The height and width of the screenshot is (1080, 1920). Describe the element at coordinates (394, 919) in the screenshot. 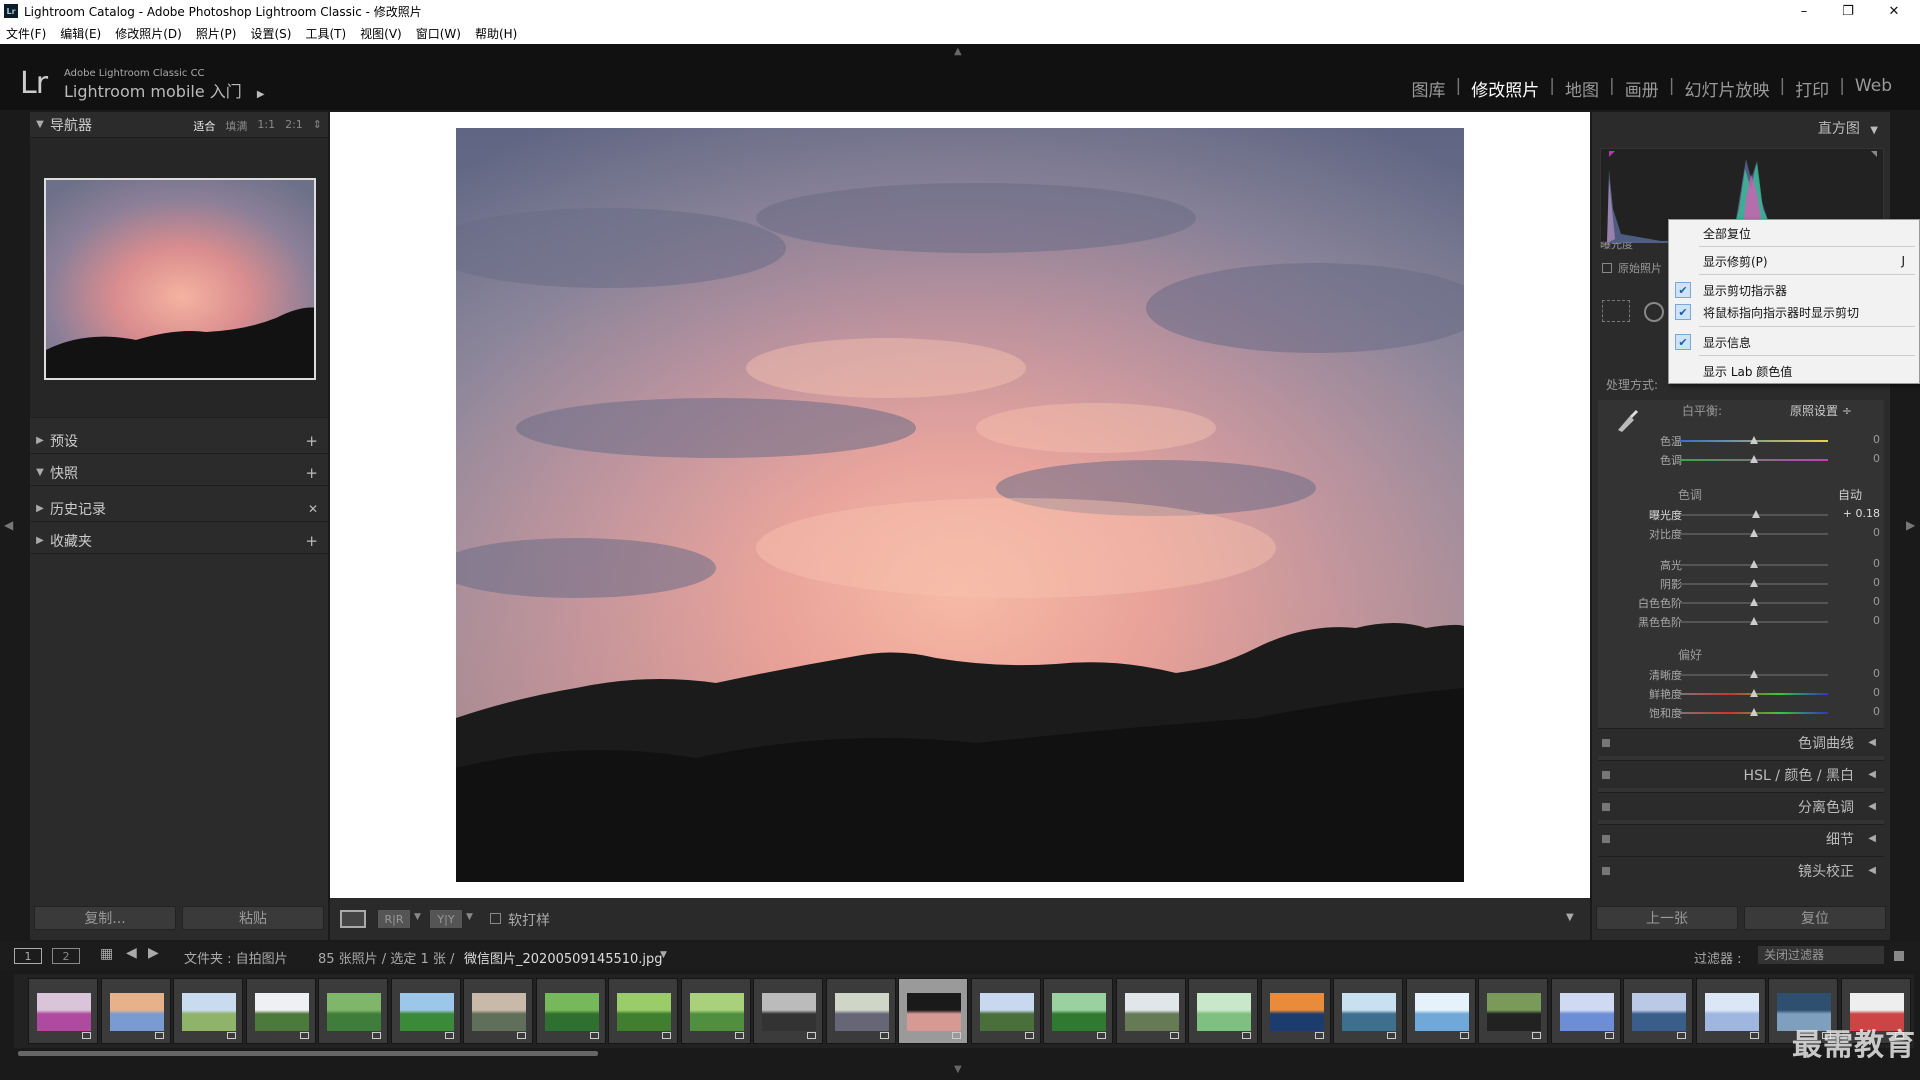

I see `before-after-lr-button: R|R` at that location.